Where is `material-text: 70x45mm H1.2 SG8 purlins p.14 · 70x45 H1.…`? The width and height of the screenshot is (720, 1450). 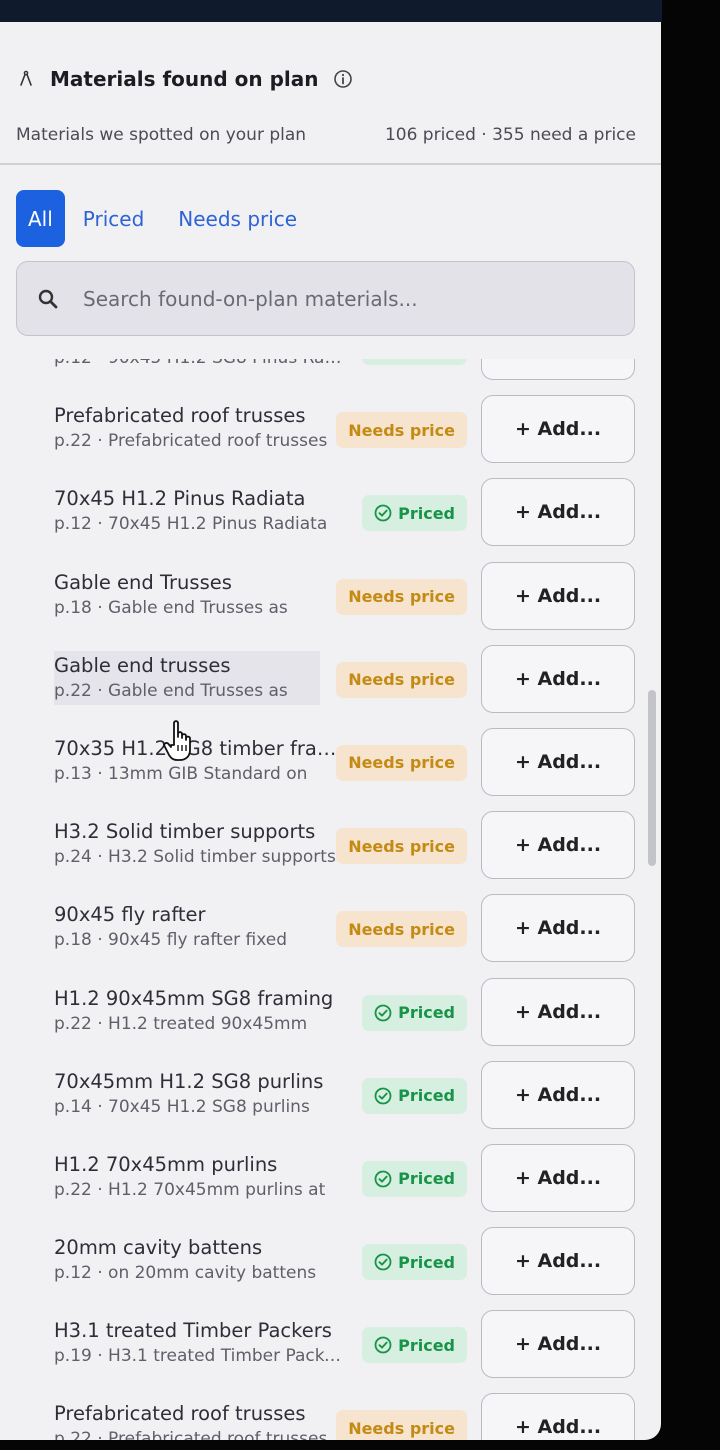
material-text: 70x45mm H1.2 SG8 purlins p.14 · 70x45 H1.… is located at coordinates (199, 1094).